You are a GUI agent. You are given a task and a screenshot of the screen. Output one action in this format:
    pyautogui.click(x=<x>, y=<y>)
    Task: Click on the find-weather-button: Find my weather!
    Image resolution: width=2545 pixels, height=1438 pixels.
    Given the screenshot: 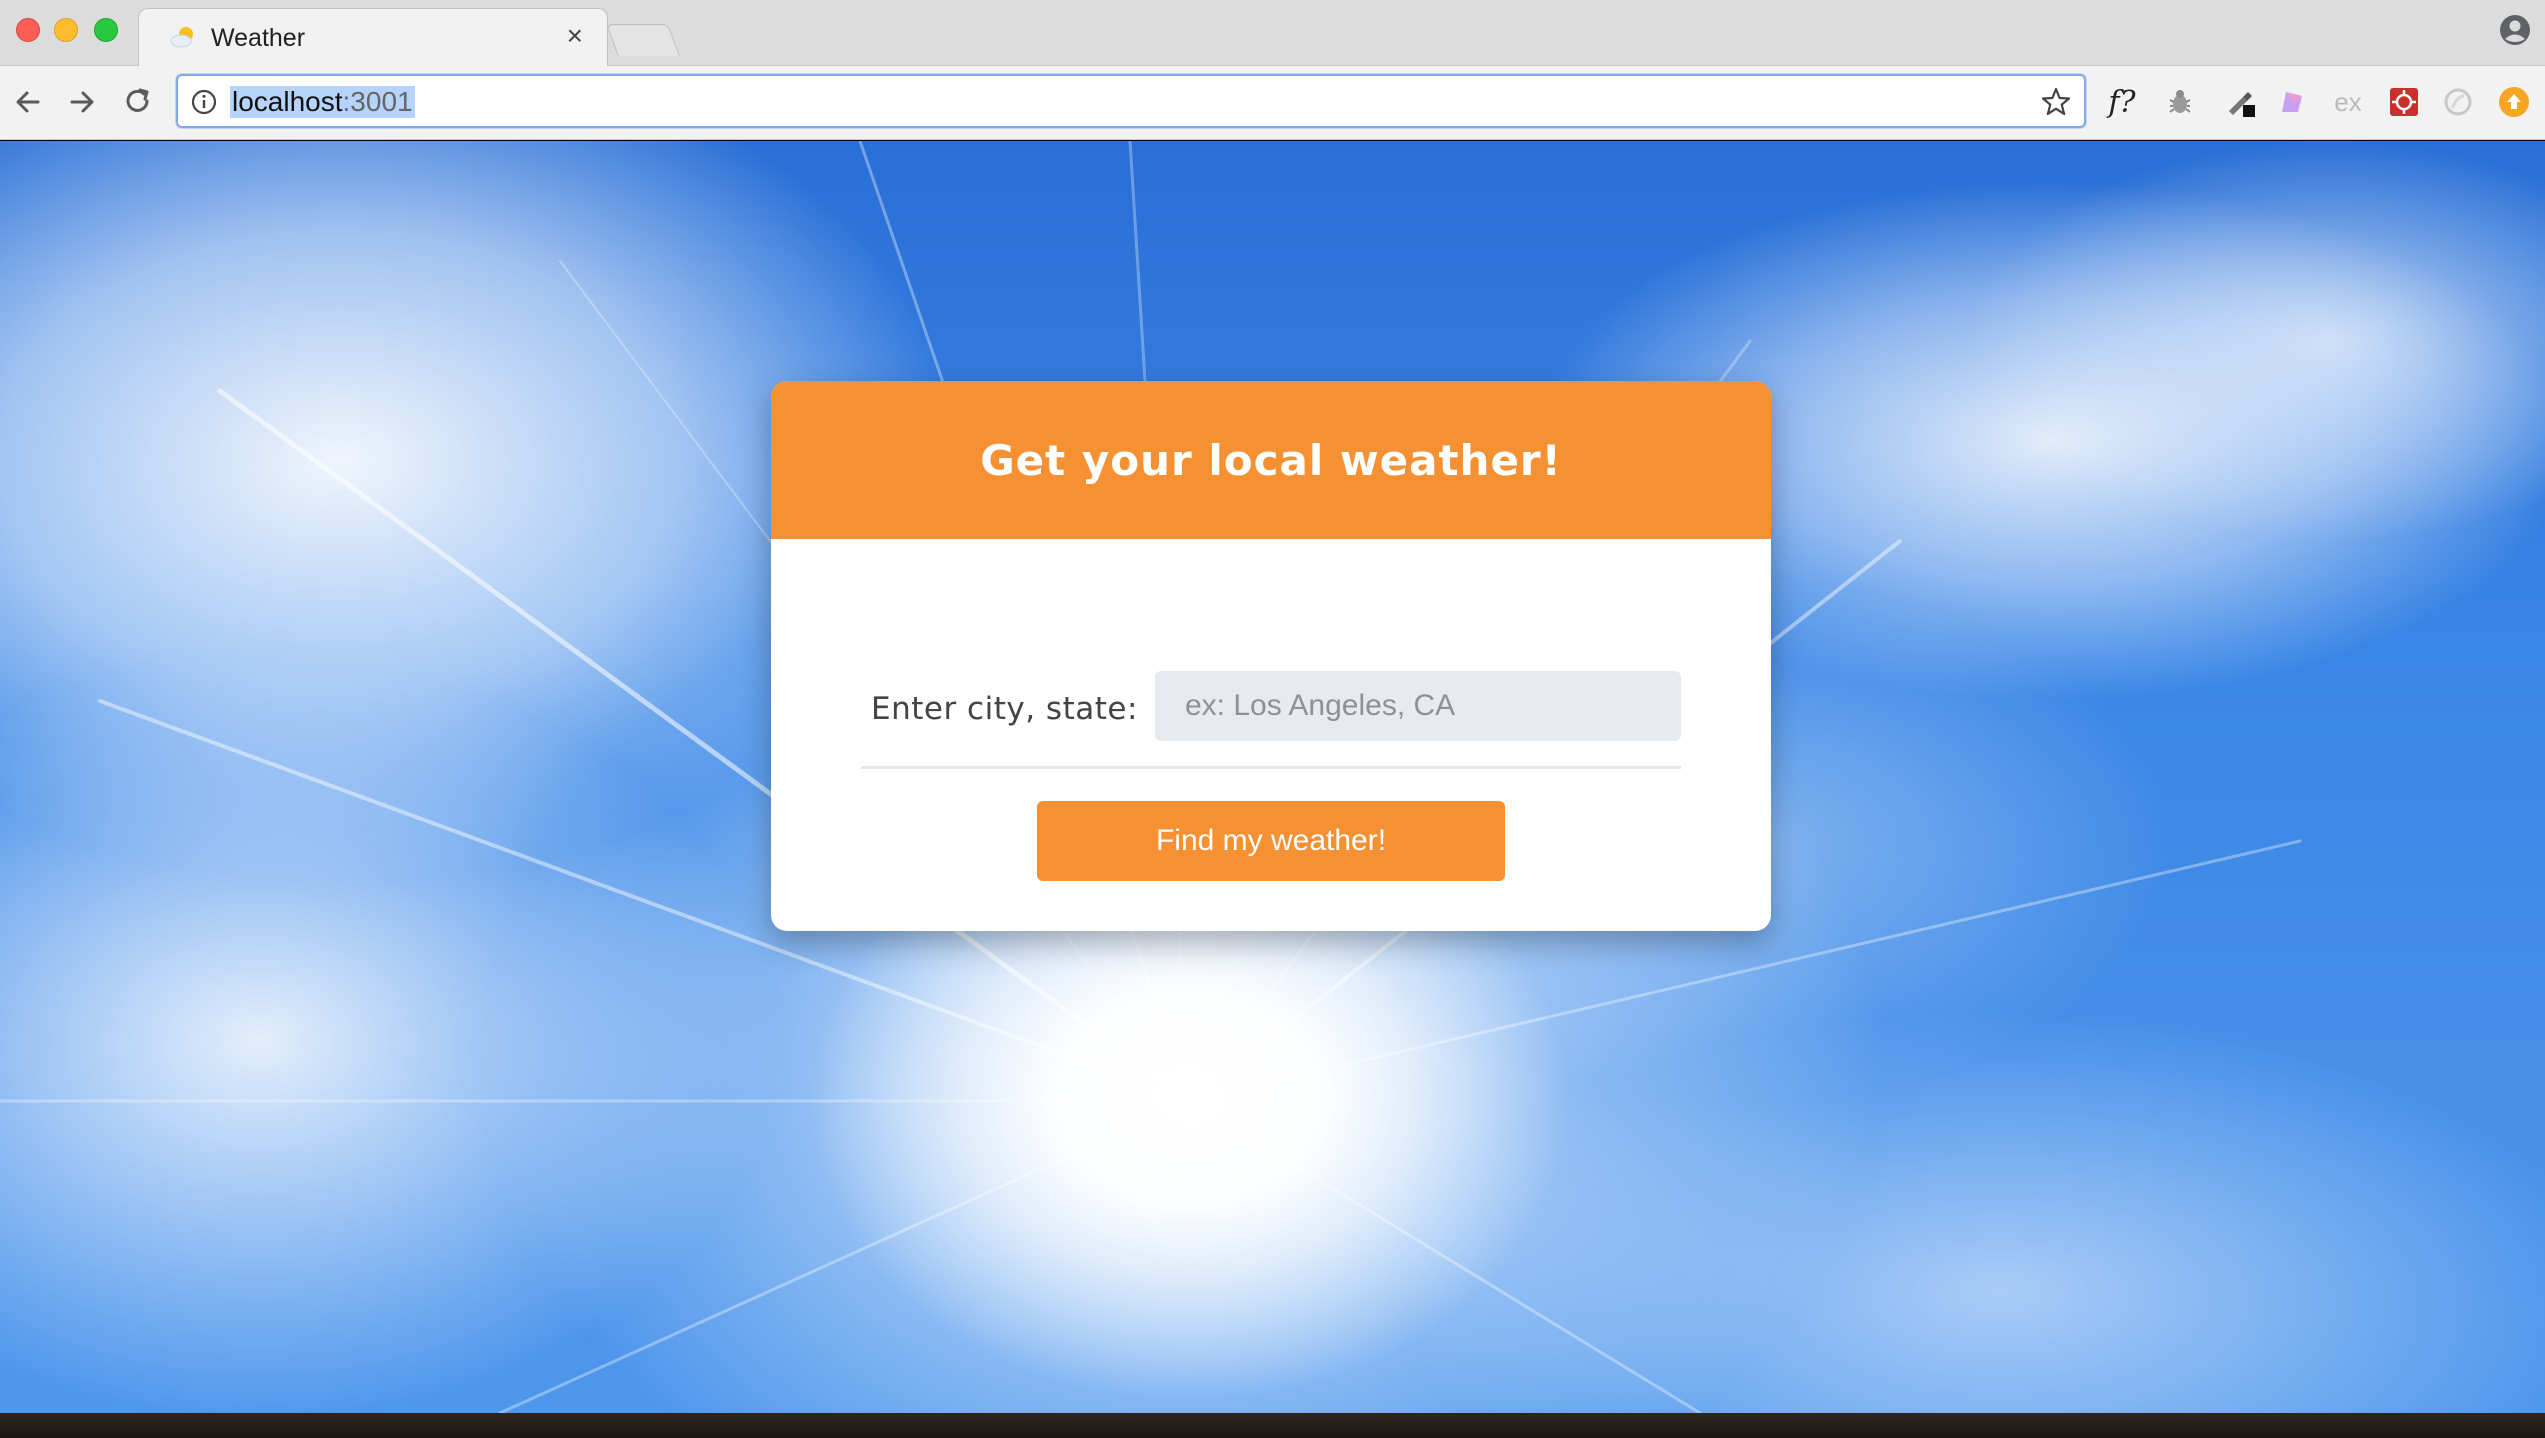 What is the action you would take?
    pyautogui.click(x=1271, y=841)
    